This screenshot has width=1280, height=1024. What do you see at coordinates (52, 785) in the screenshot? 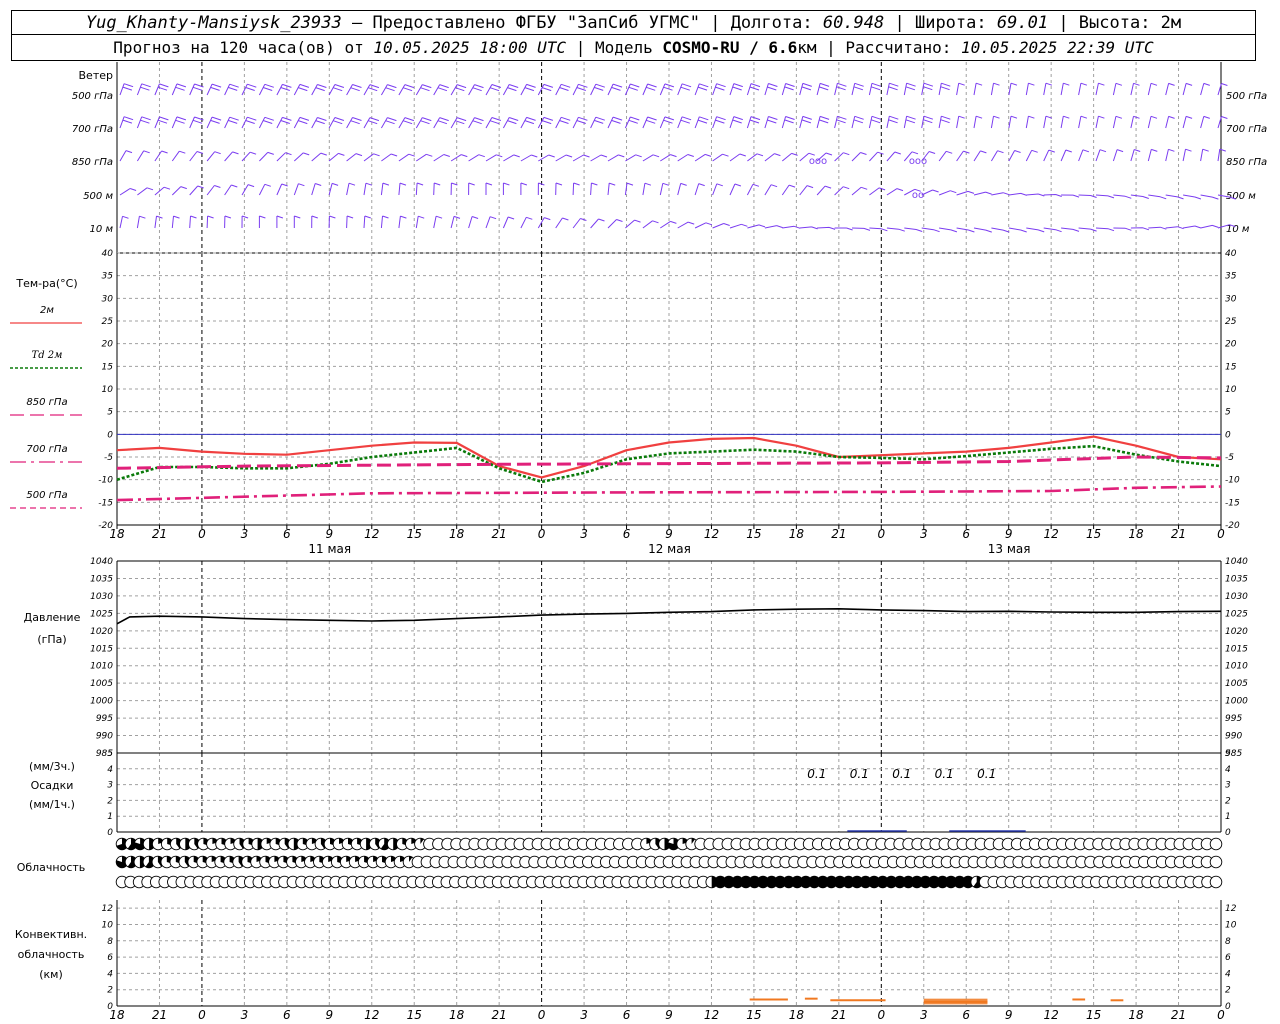
I see `prec-title: Осадки` at bounding box center [52, 785].